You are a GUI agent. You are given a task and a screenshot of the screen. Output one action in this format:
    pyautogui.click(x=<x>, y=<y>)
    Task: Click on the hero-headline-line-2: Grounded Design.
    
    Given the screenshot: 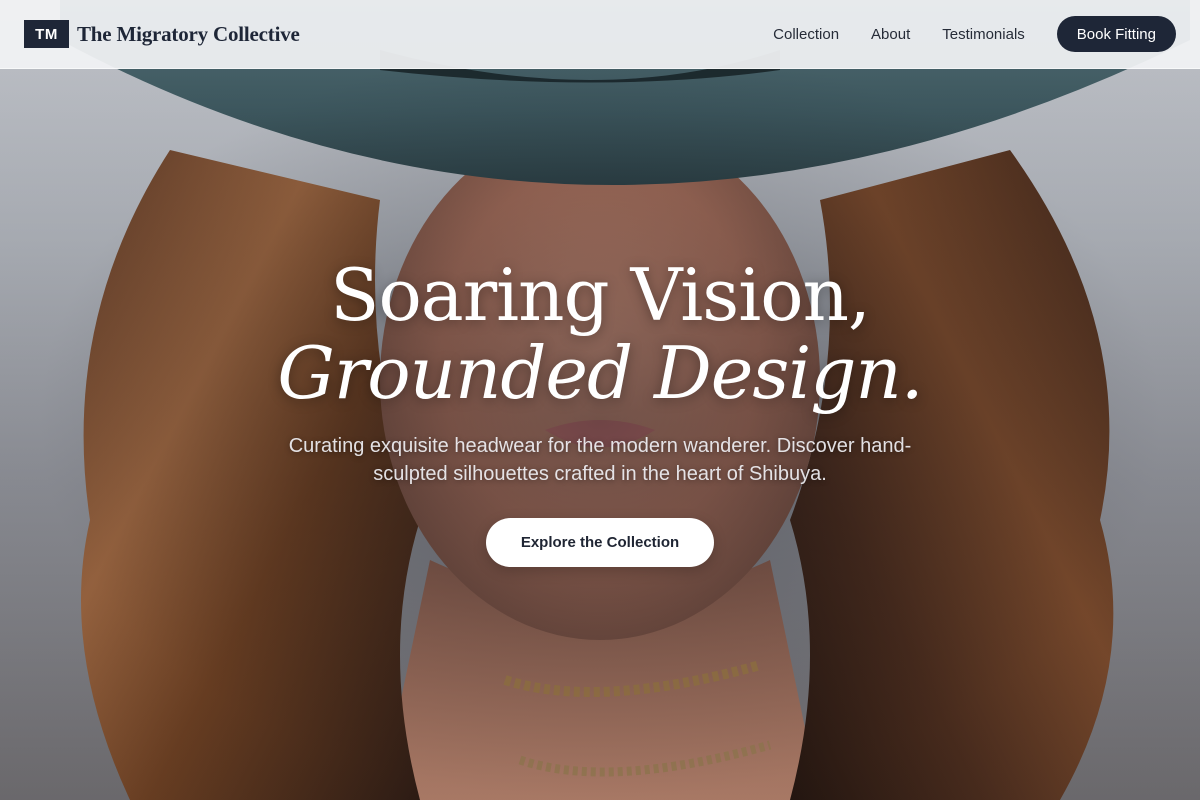 What is the action you would take?
    pyautogui.click(x=600, y=373)
    